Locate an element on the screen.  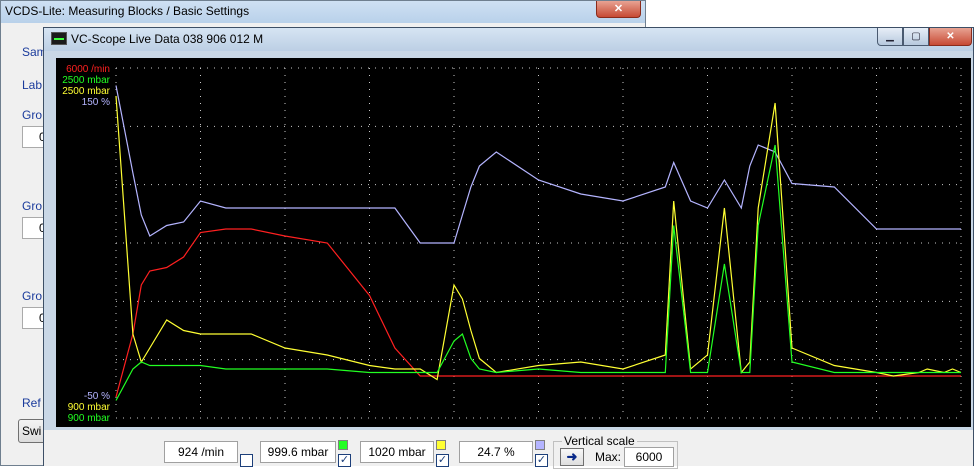
refresh-label: Ref is located at coordinates (31, 403).